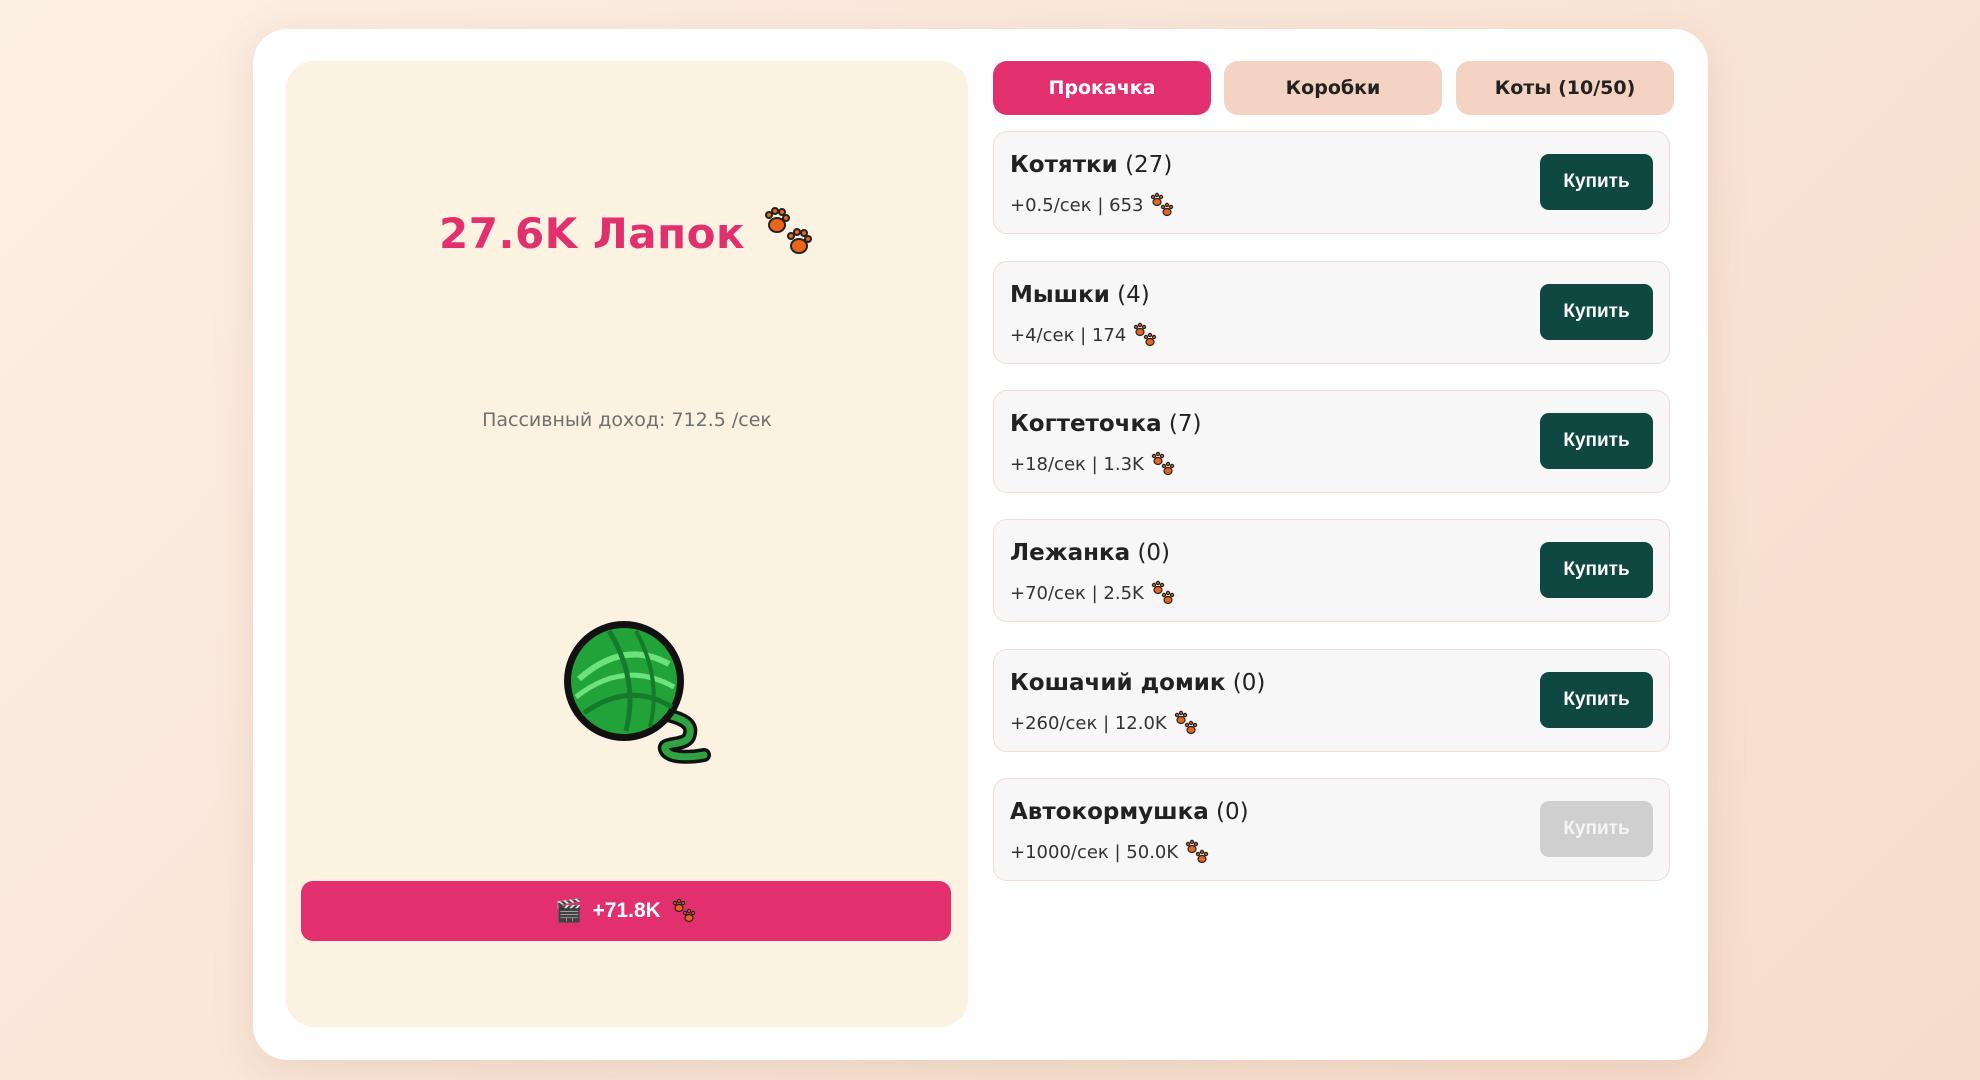 This screenshot has width=1980, height=1080. I want to click on shop-item-cat-bed: Лежанка (0) +70/сек | 2.5K Купить, so click(1331, 570).